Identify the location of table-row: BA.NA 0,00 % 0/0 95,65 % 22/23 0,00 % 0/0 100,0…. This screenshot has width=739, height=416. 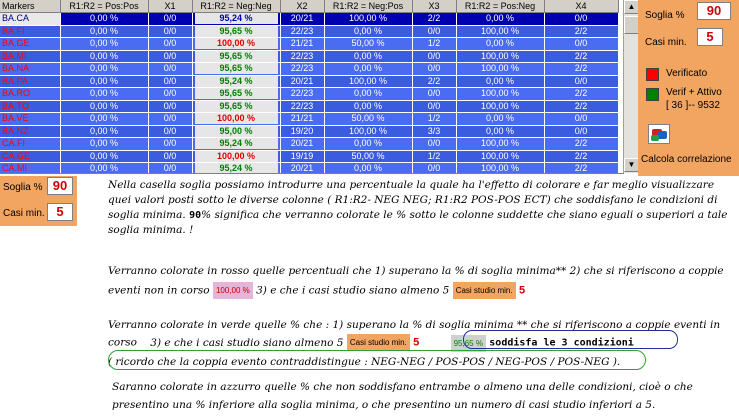
(309, 69).